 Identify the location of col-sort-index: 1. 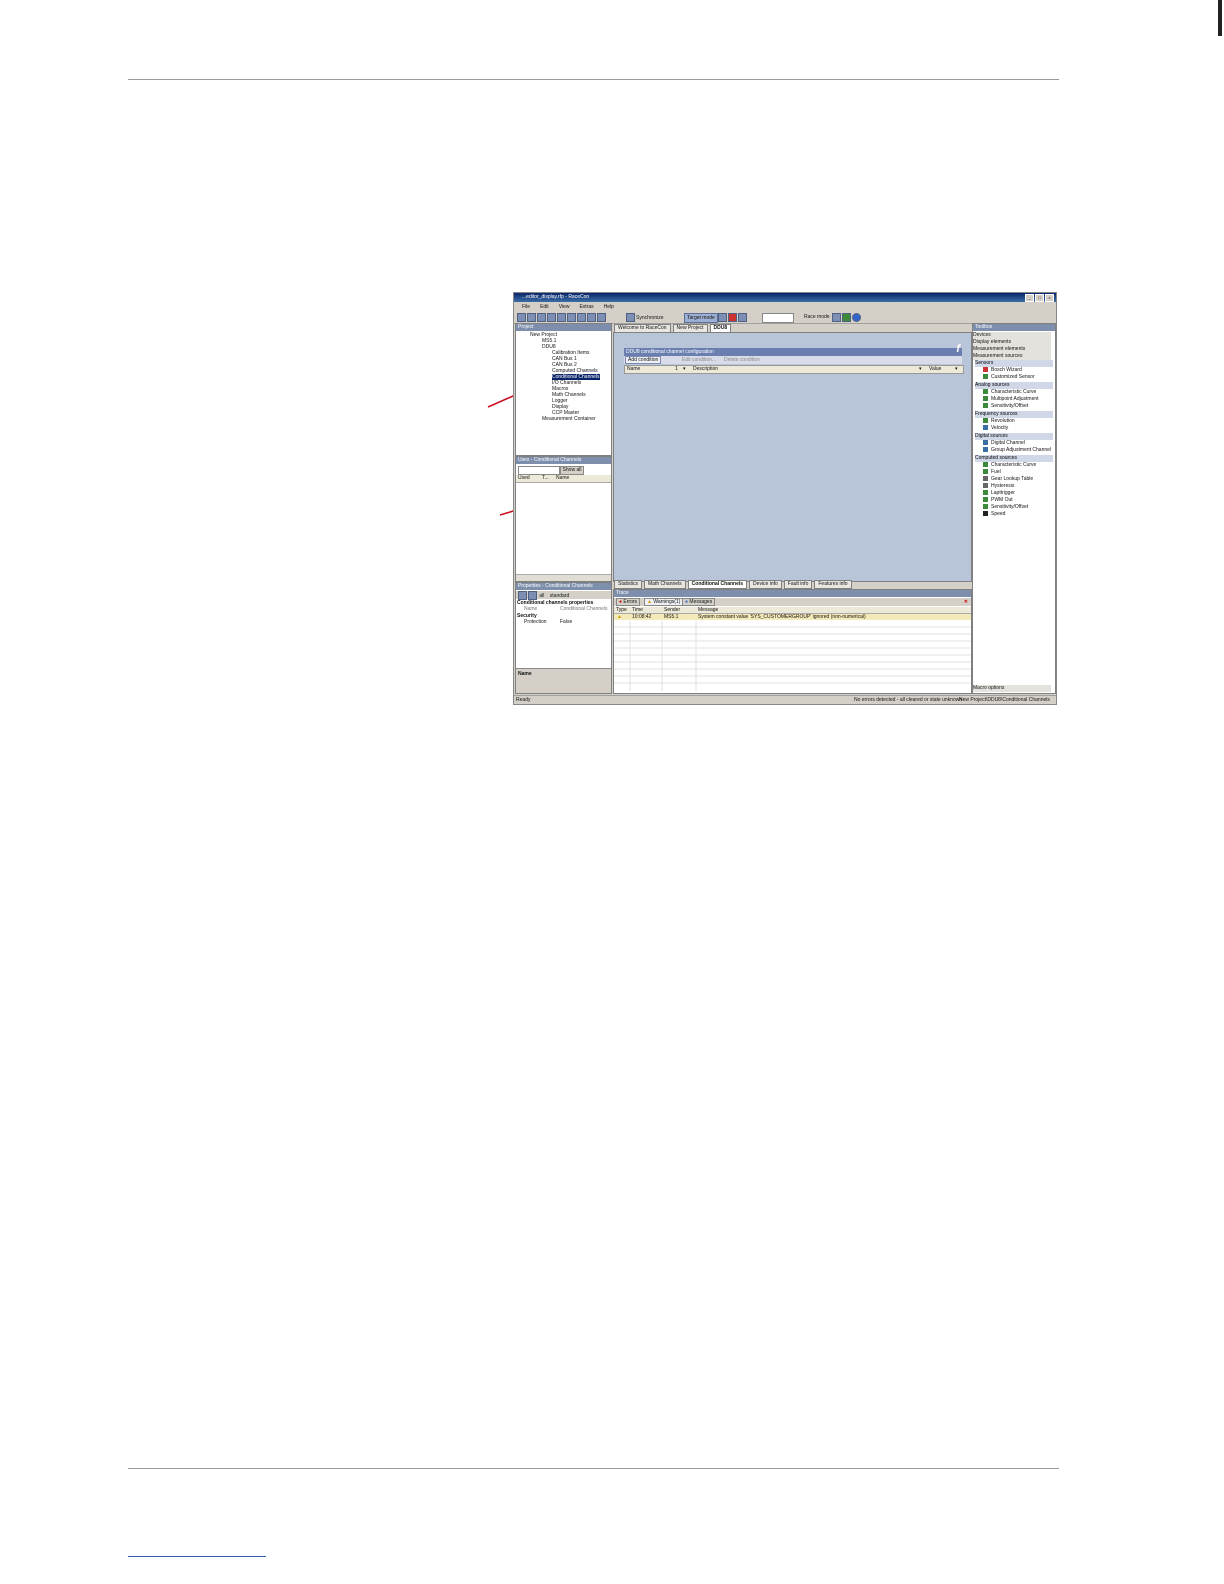
(676, 369).